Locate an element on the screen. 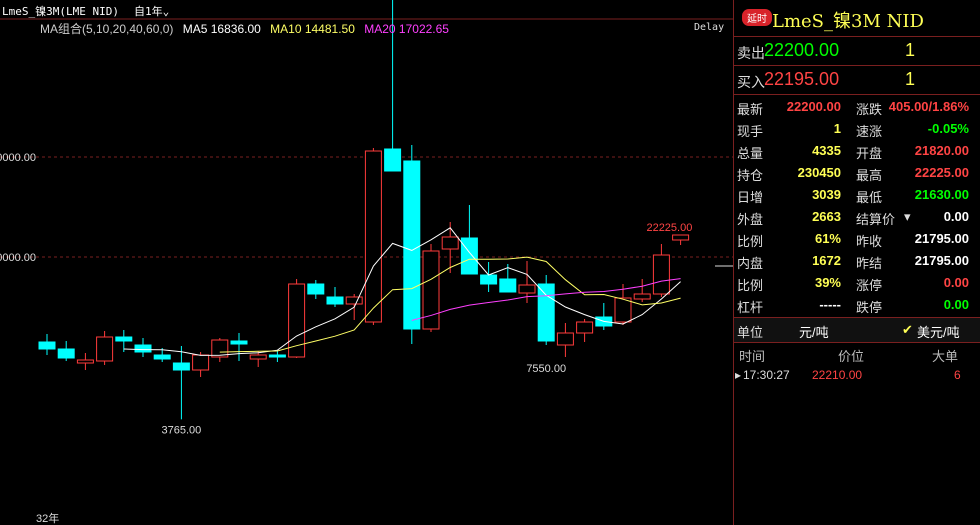 The image size is (980, 525). stat-row: 持仓 230450 最高 22225.00 is located at coordinates (857, 174).